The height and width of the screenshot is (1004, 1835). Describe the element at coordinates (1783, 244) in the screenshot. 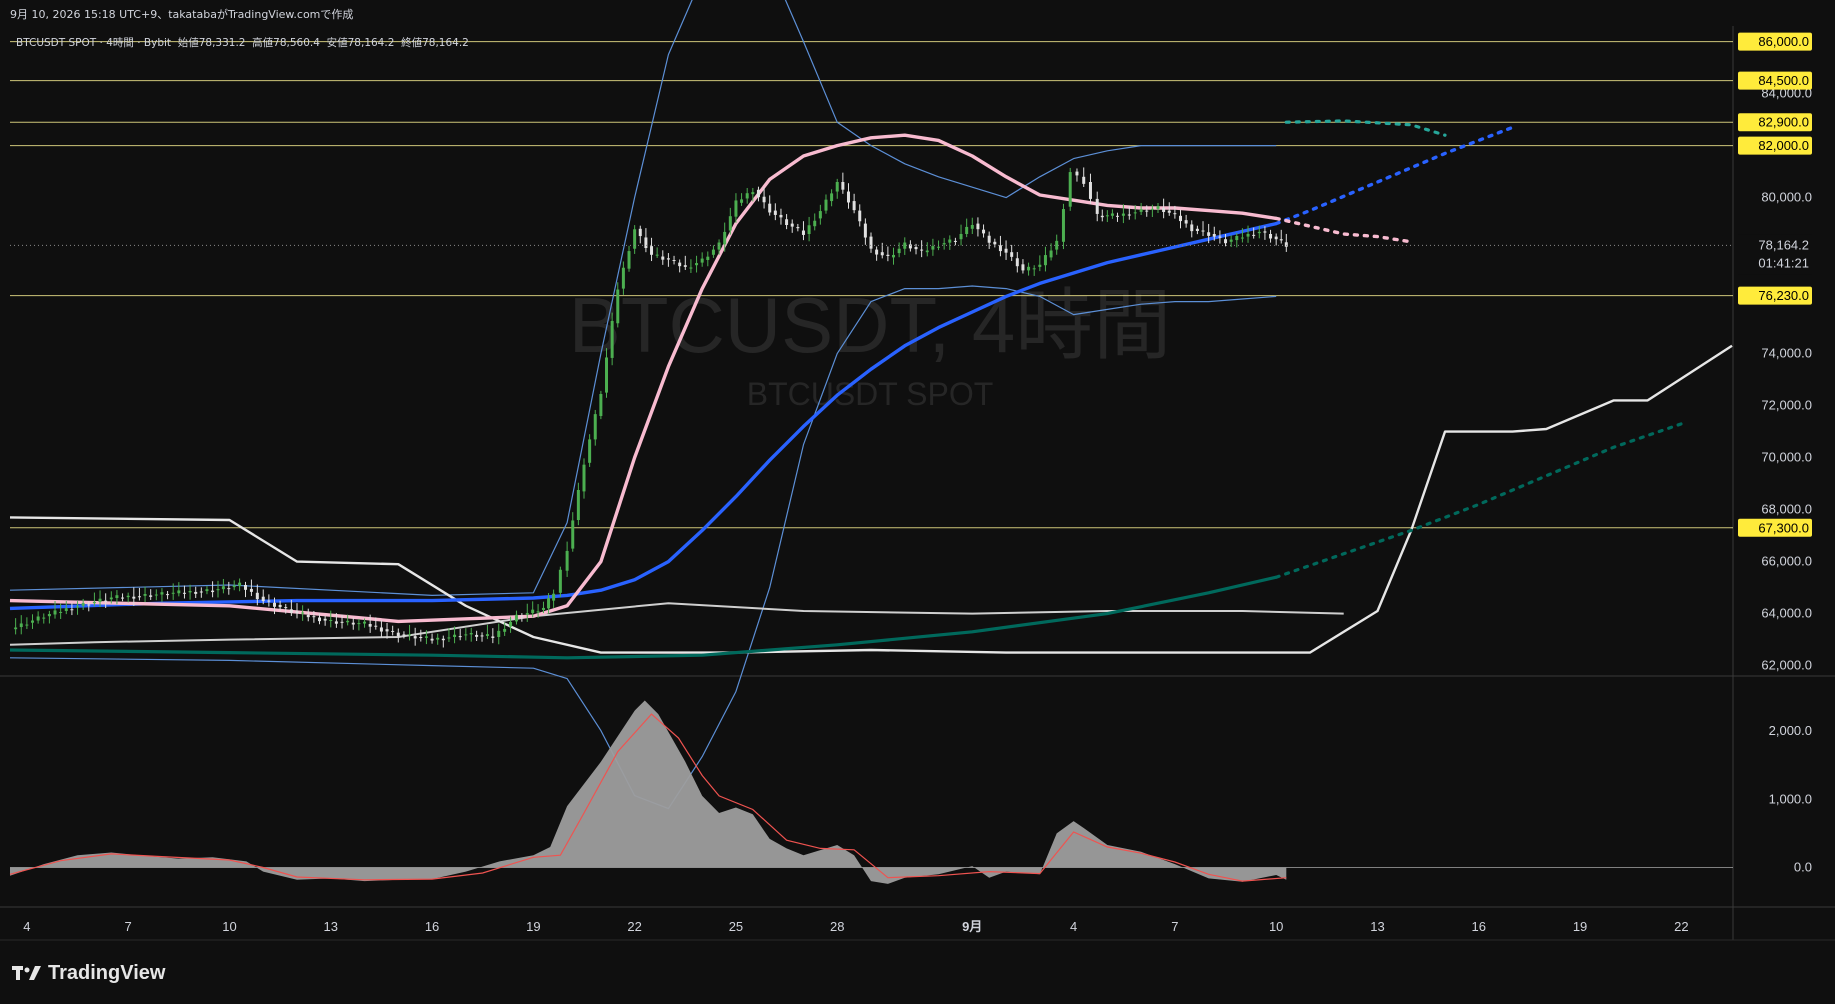

I see `price-readout-value: 78,164.2` at that location.